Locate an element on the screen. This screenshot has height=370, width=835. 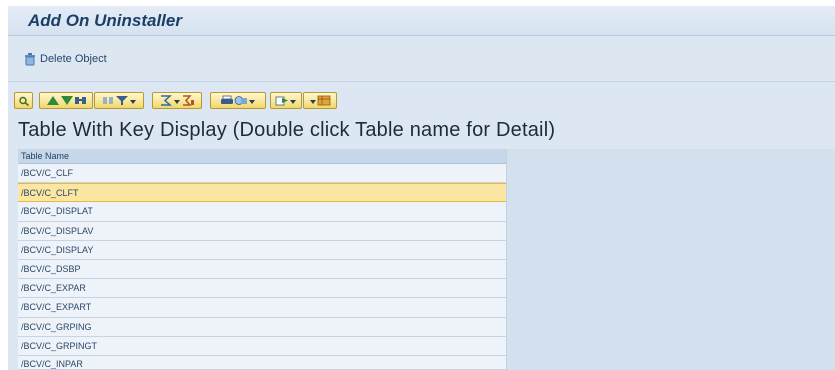
sort-group is located at coordinates (66, 100).